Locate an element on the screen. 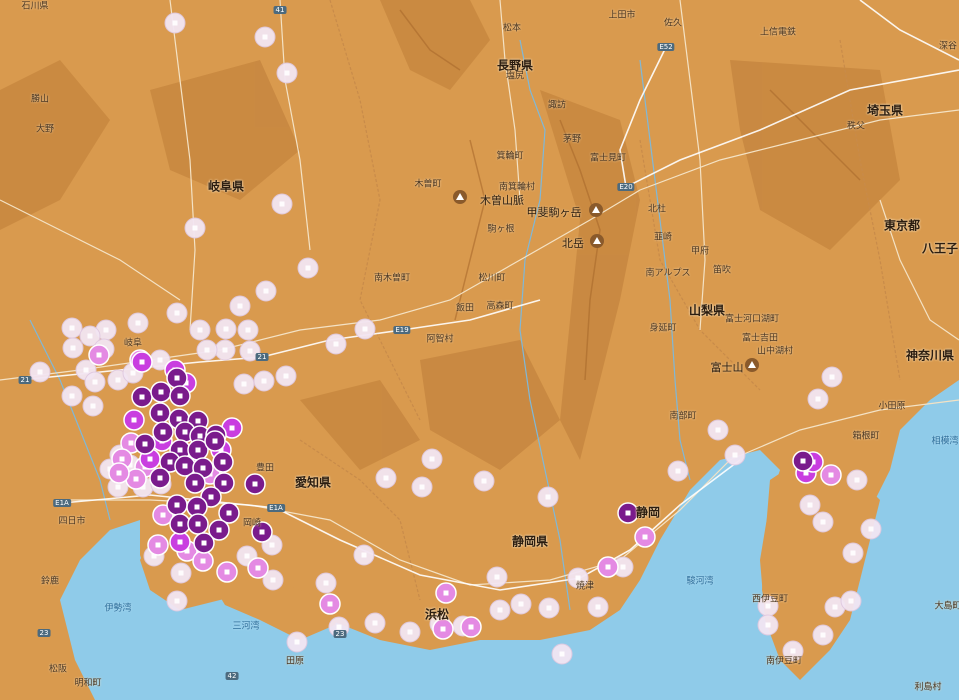 This screenshot has width=959, height=700. mountain-fujisan-icon is located at coordinates (752, 365).